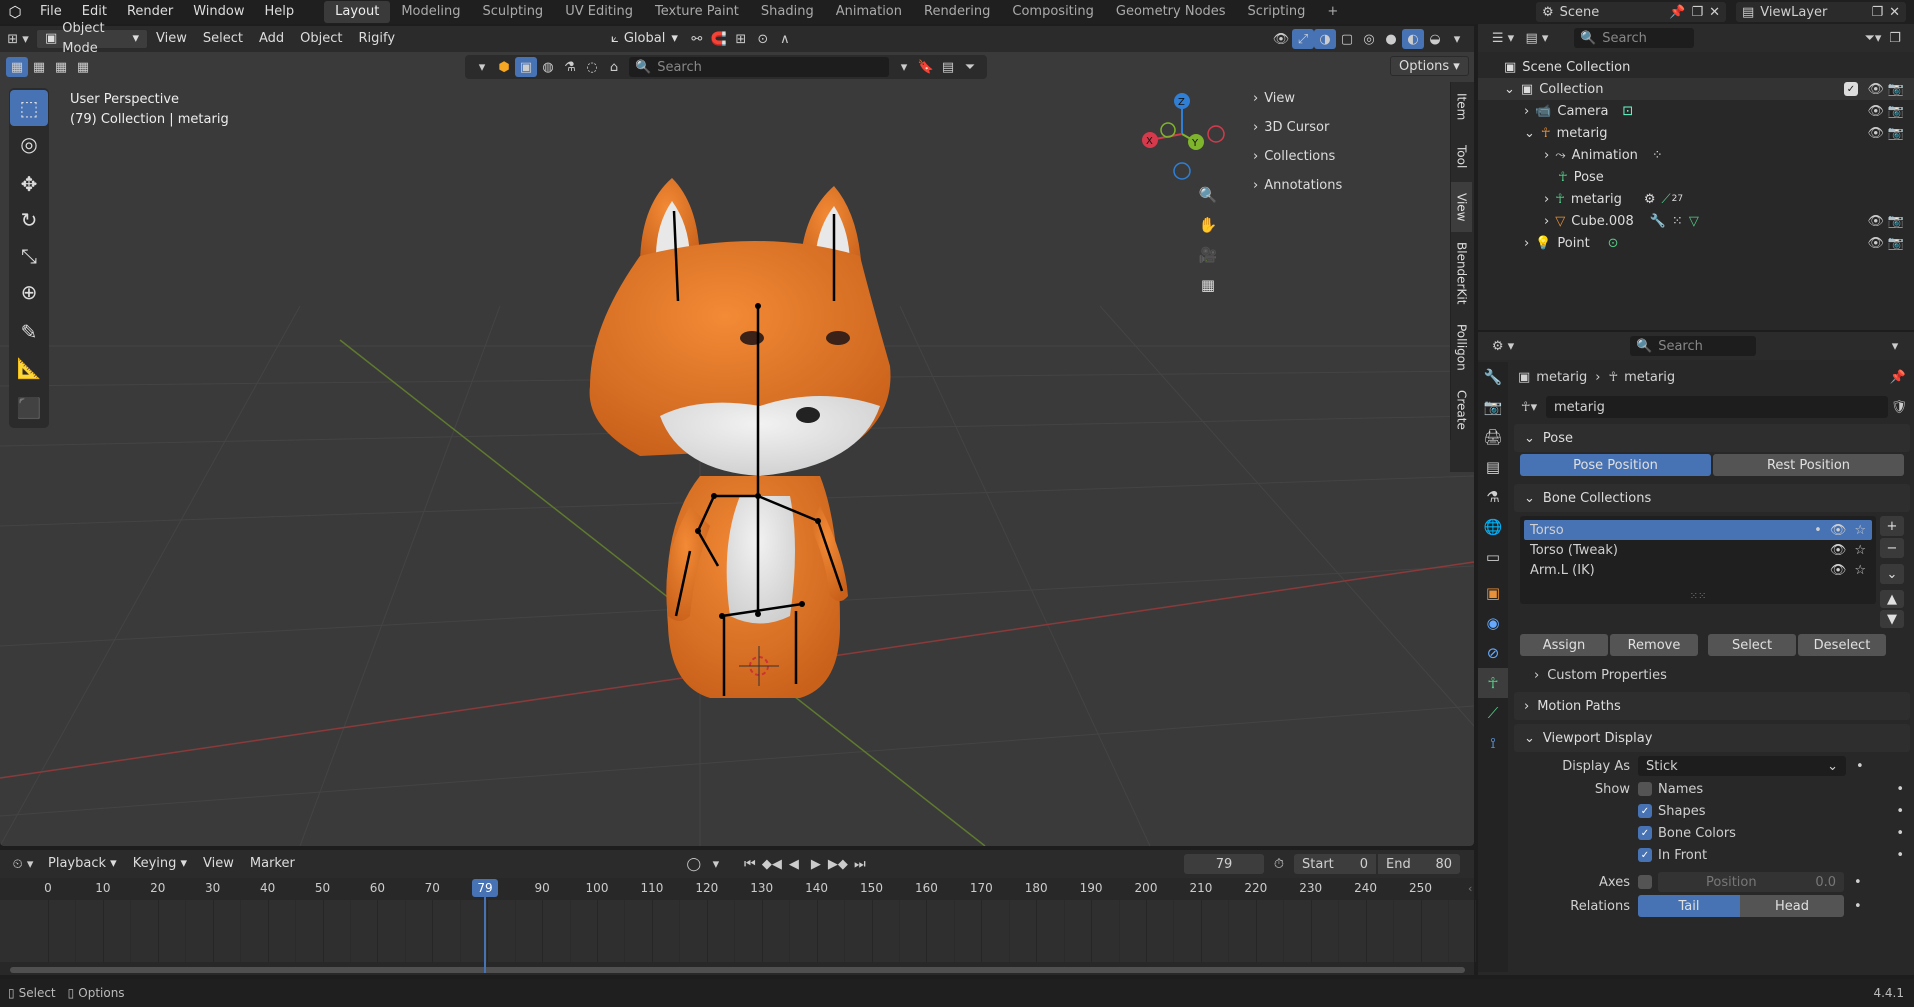 This screenshot has width=1914, height=1007. I want to click on viewport-display-header: ⌄ Viewport Display, so click(1712, 738).